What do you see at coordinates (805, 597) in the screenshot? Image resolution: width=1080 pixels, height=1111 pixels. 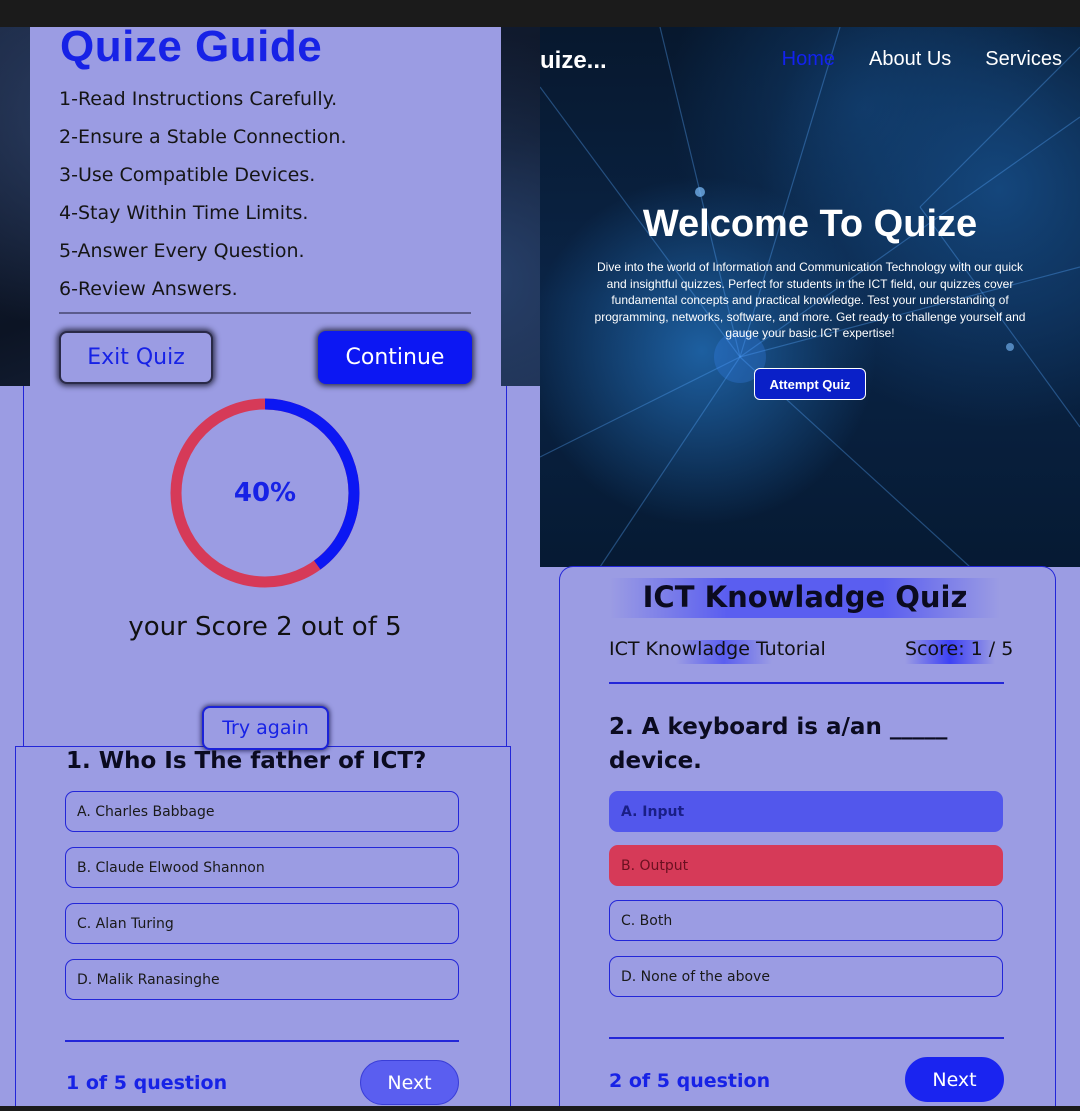 I see `quiz-title: ICT Knowladge Quiz` at bounding box center [805, 597].